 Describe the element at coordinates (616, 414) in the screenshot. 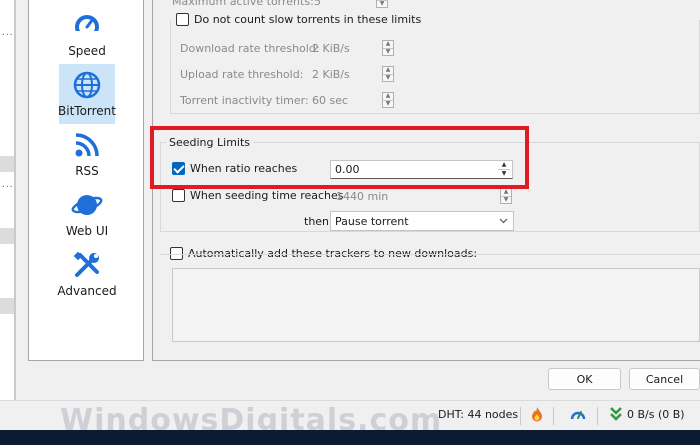

I see `download-arrow-icon` at that location.